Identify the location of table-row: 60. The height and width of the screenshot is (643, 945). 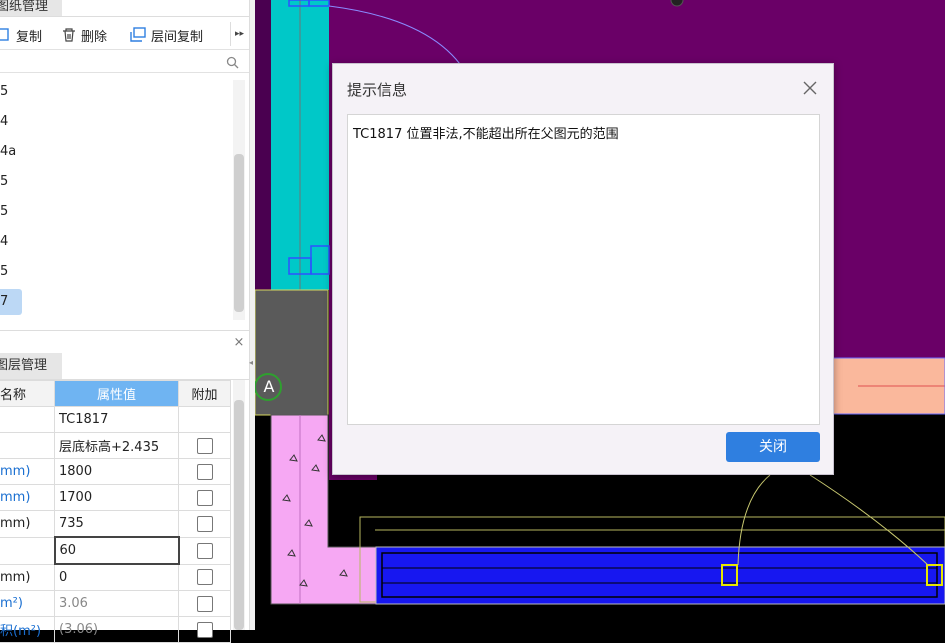
(115, 550).